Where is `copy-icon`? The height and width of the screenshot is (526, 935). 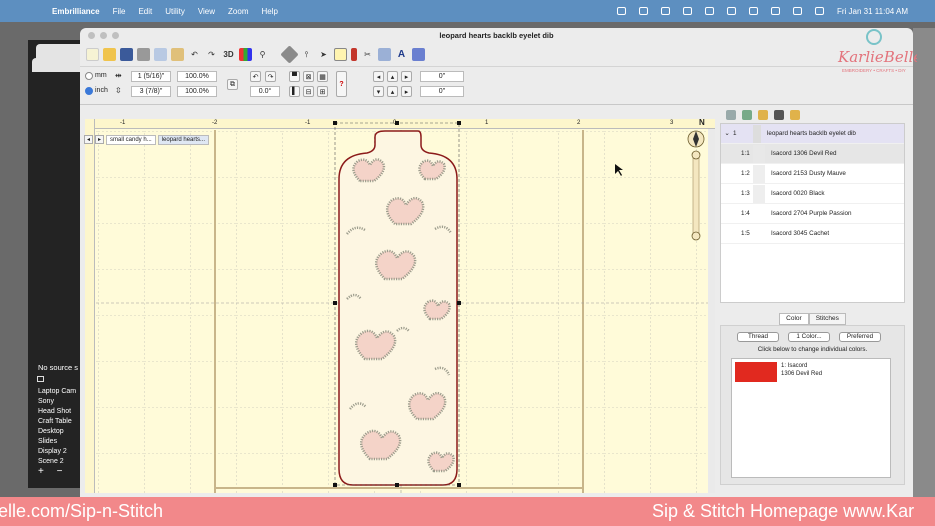
copy-icon is located at coordinates (160, 54).